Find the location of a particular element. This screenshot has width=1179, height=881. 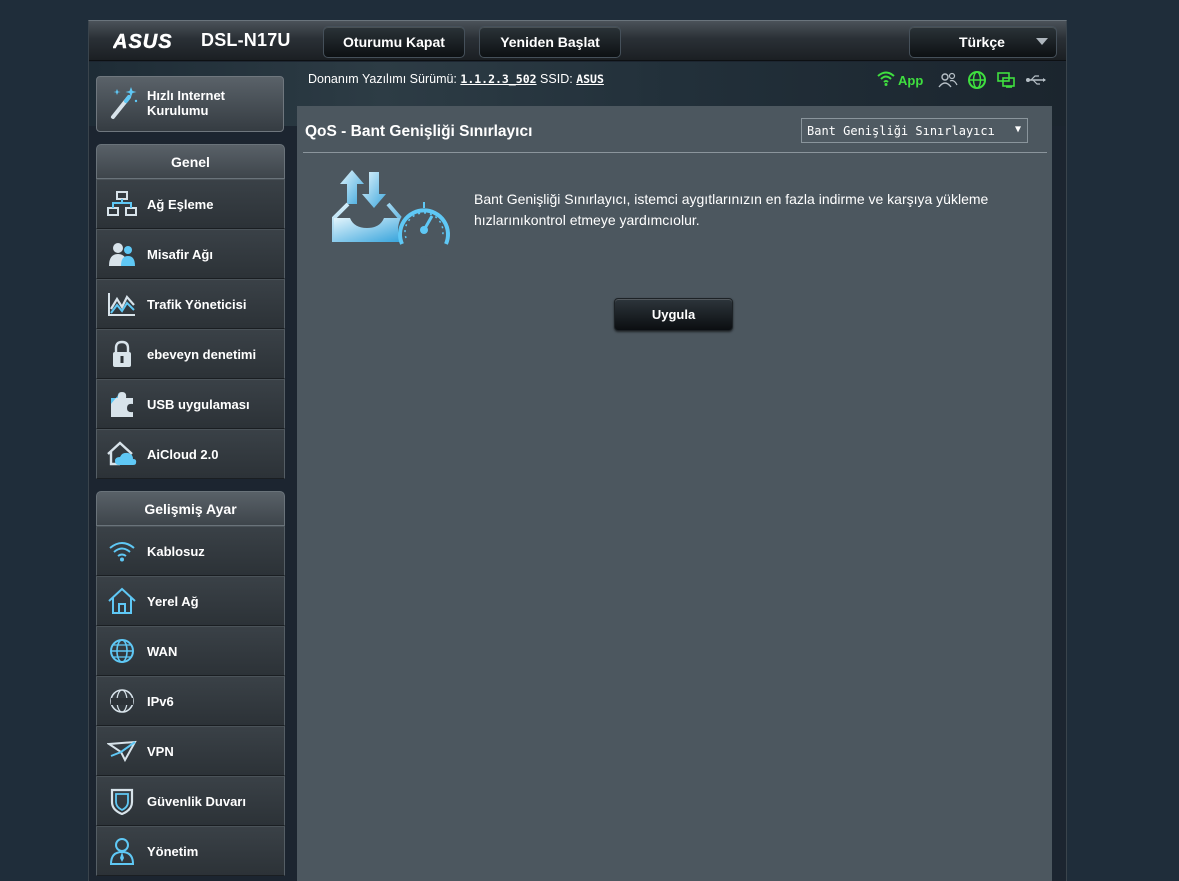

quick-setup-label: Hızlı Internet Kurulumu is located at coordinates (186, 103).